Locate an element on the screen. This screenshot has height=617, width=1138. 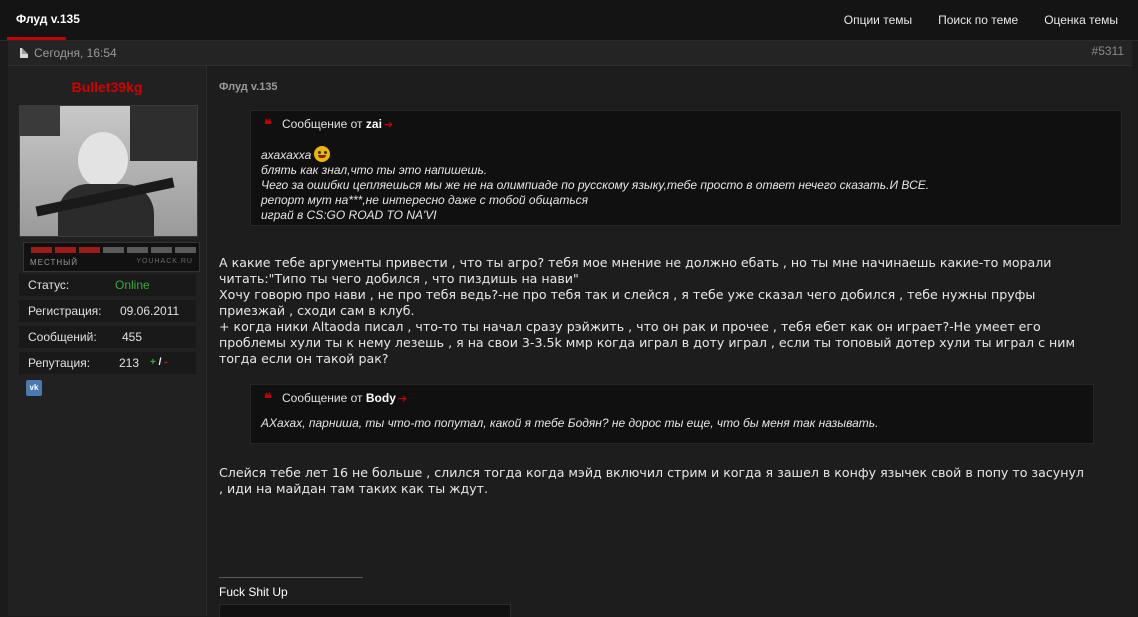
quote-author: Body is located at coordinates (381, 398).